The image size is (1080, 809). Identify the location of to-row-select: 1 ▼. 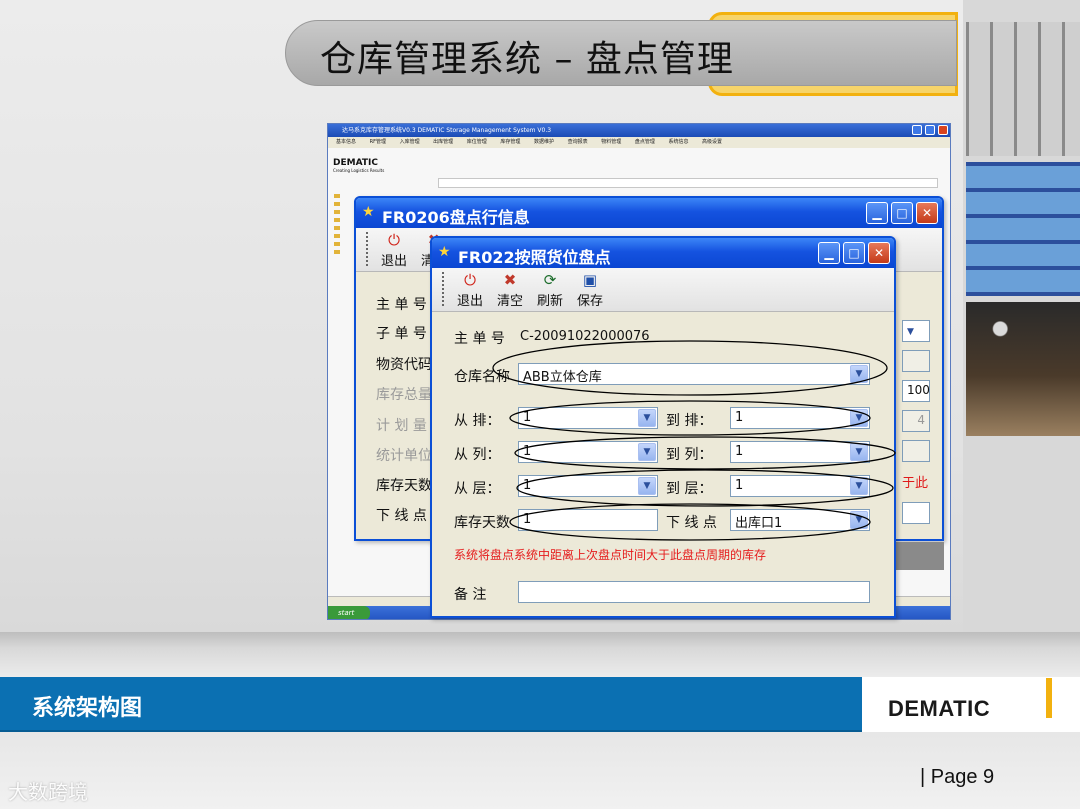
(800, 418).